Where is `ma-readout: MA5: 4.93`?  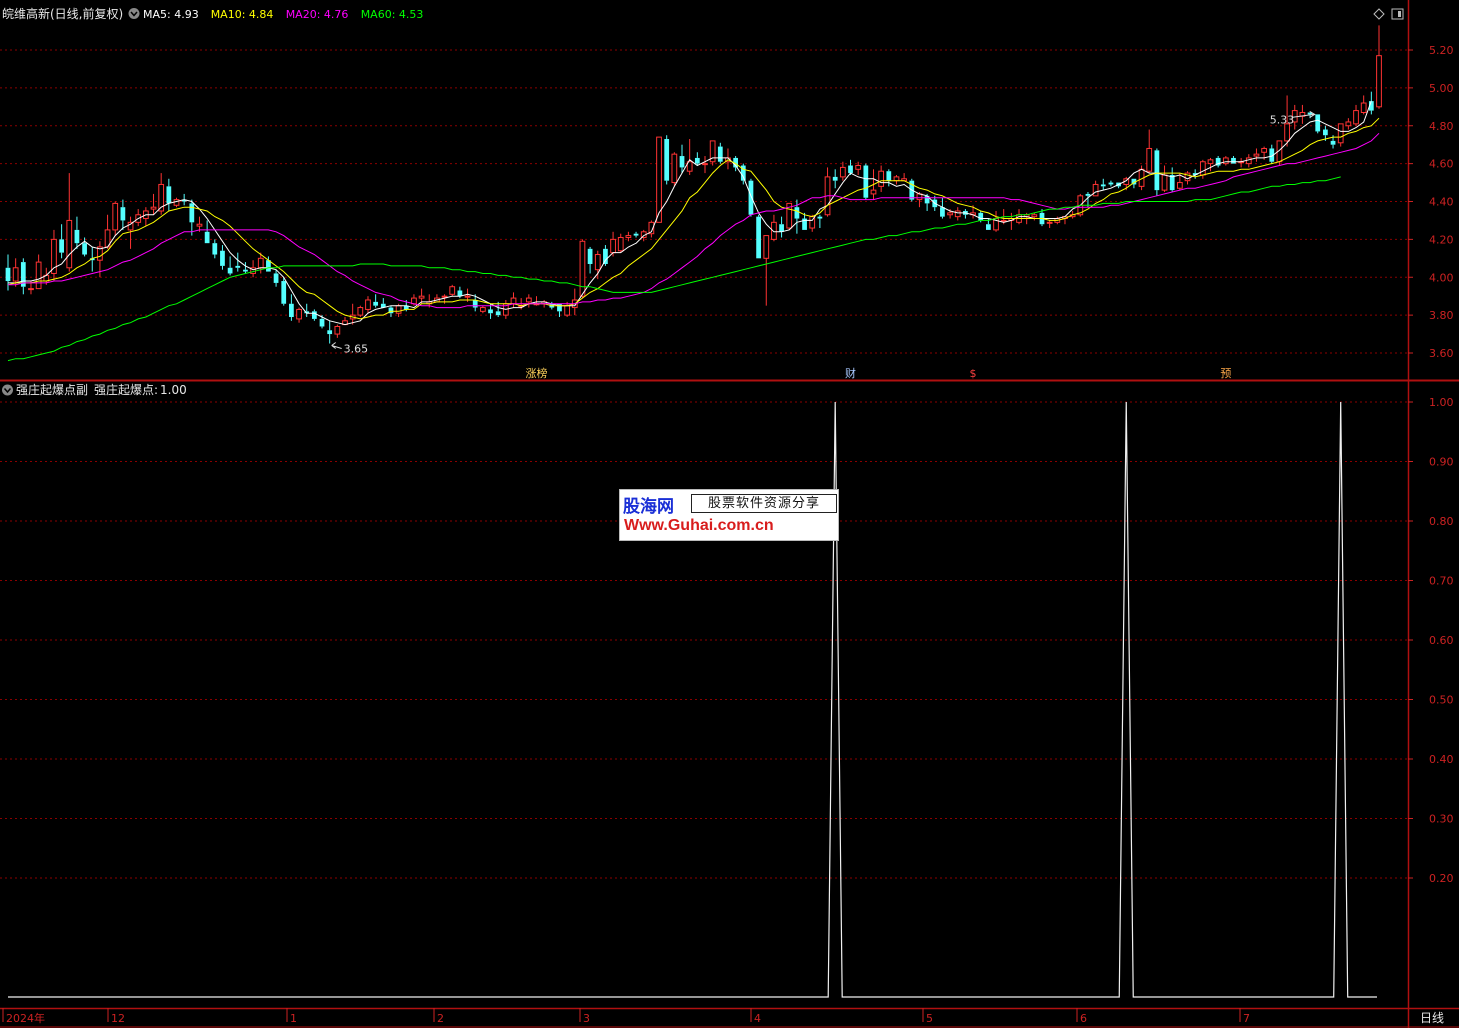 ma-readout: MA5: 4.93 is located at coordinates (171, 14).